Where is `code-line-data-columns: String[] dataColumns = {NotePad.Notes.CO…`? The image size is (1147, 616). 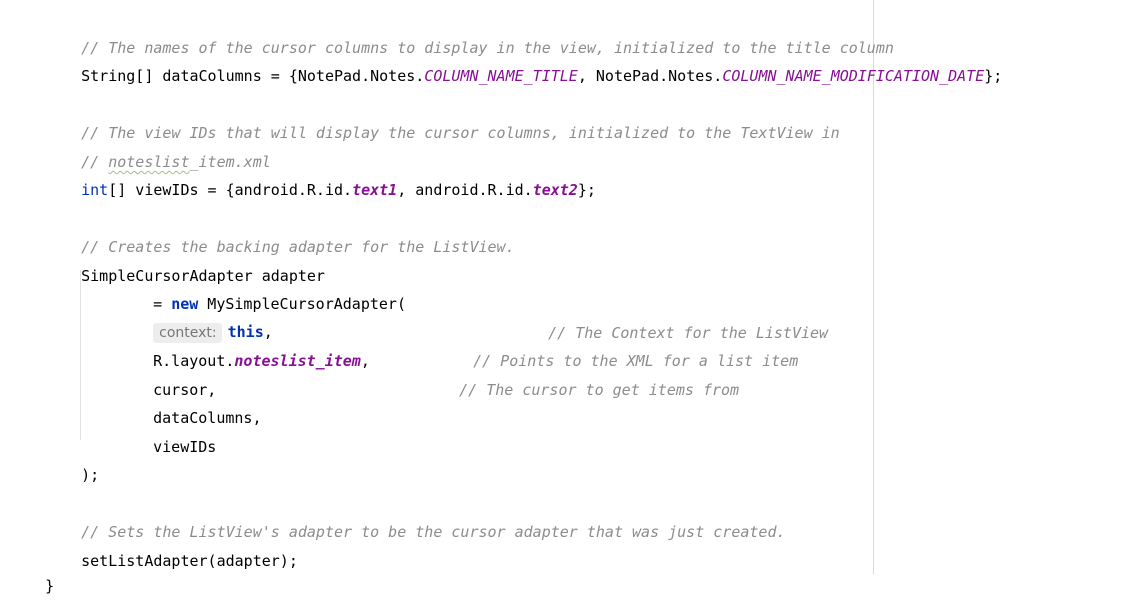 code-line-data-columns: String[] dataColumns = {NotePad.Notes.CO… is located at coordinates (523, 65).